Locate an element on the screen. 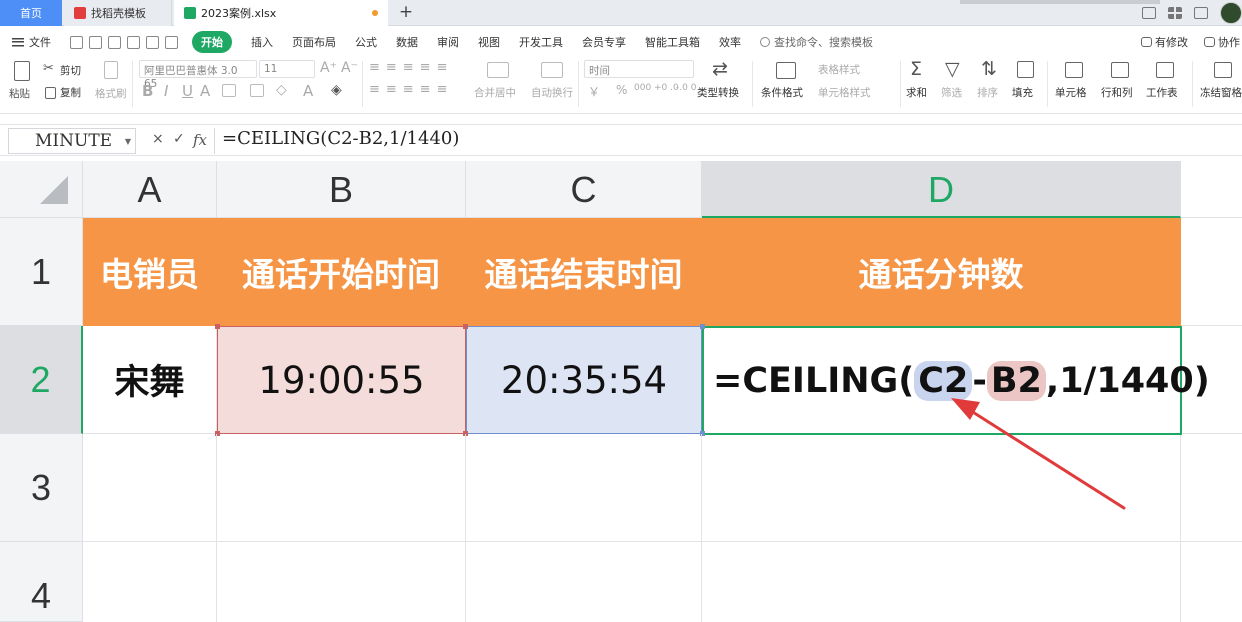  vertical-align-icons: ≡≡≡≡≡ is located at coordinates (411, 67).